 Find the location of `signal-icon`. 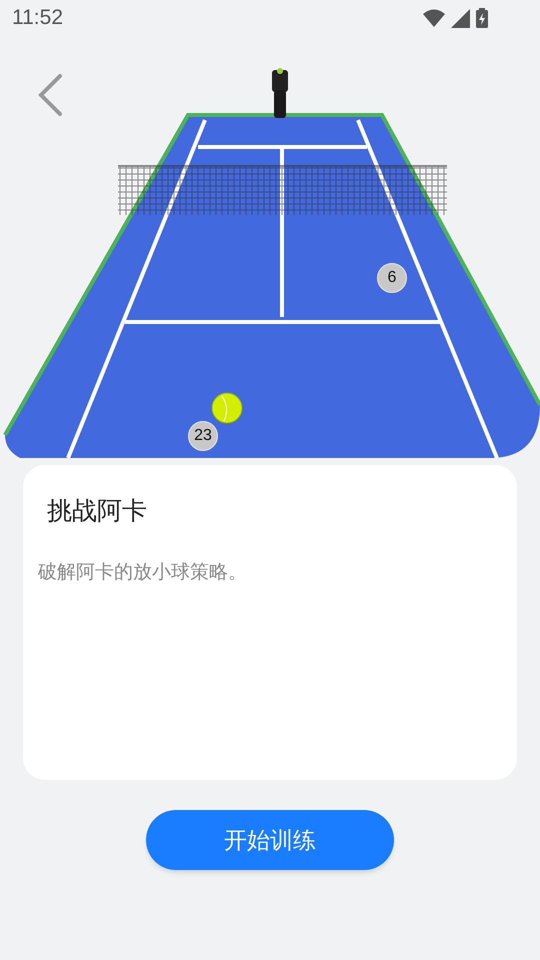

signal-icon is located at coordinates (460, 18).